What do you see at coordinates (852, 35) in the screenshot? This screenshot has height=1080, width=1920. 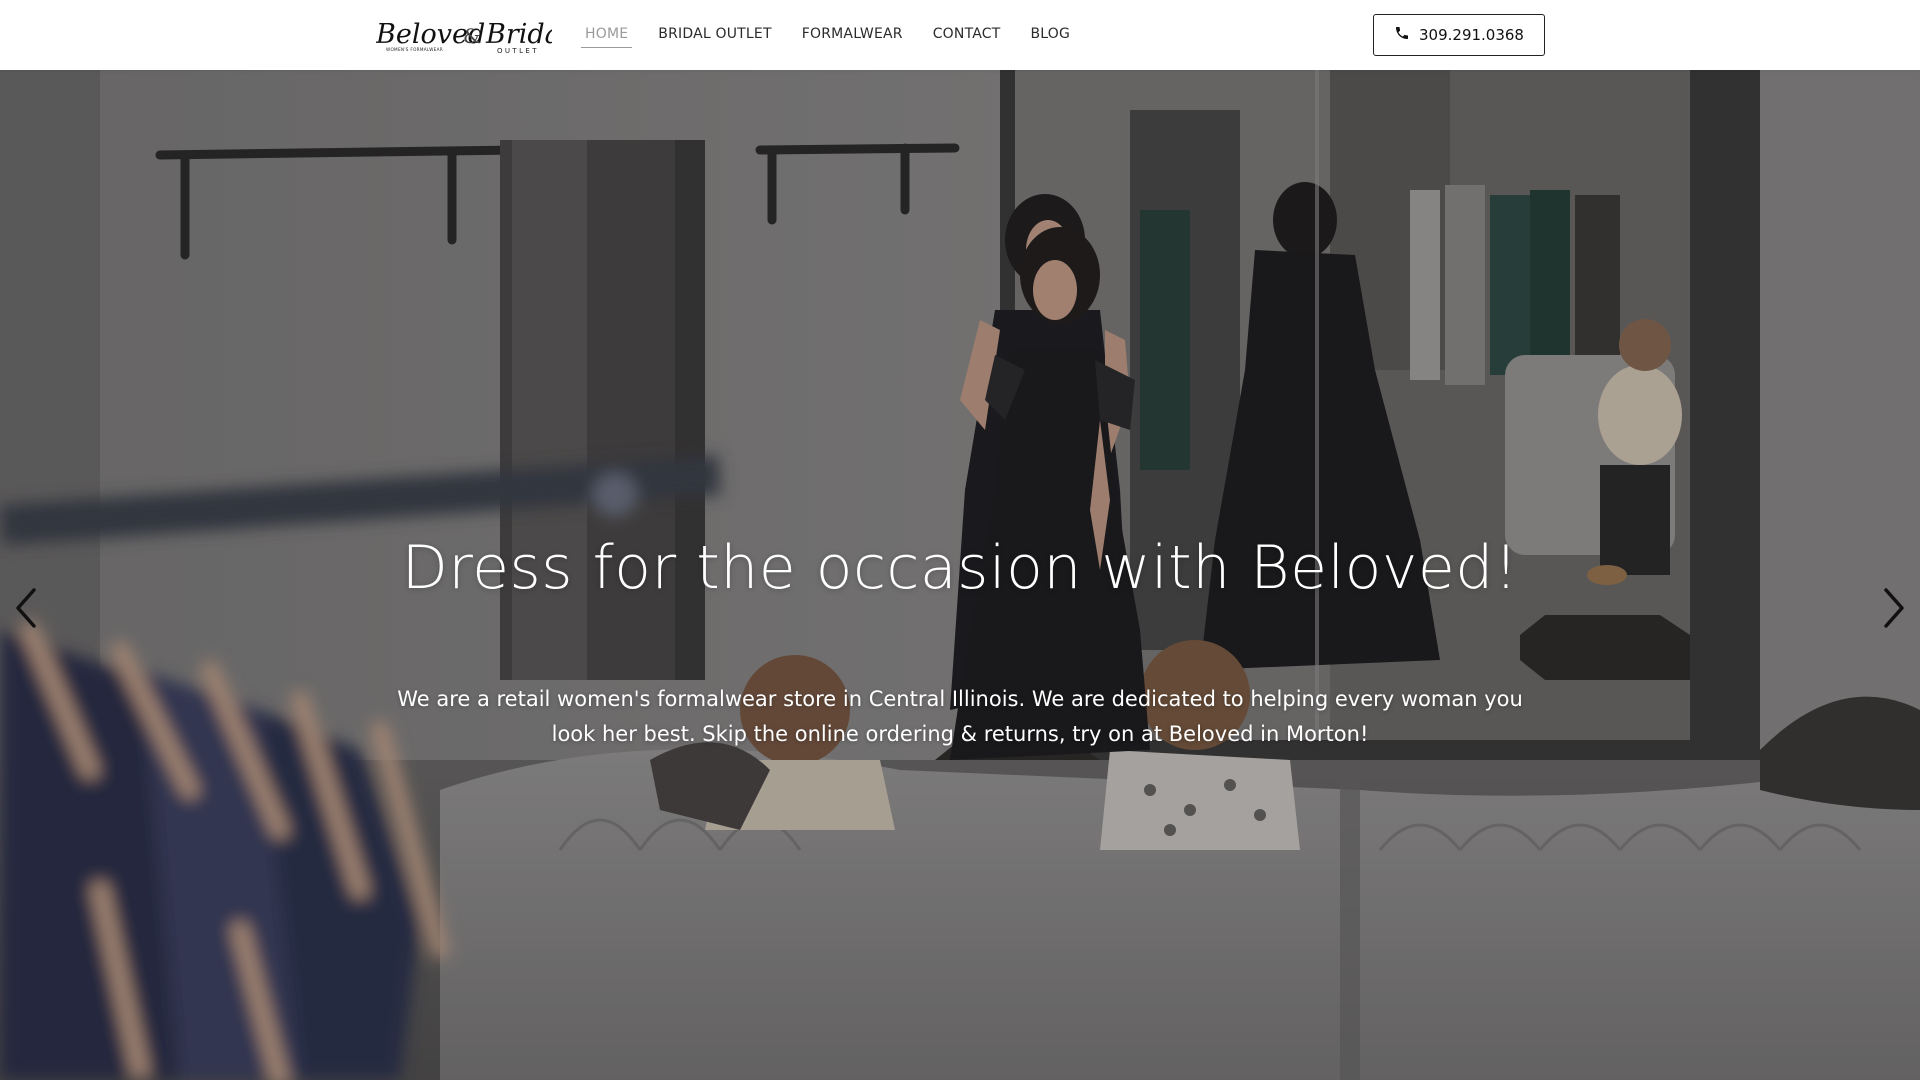 I see `nav-formalwear: FORMALWEAR` at bounding box center [852, 35].